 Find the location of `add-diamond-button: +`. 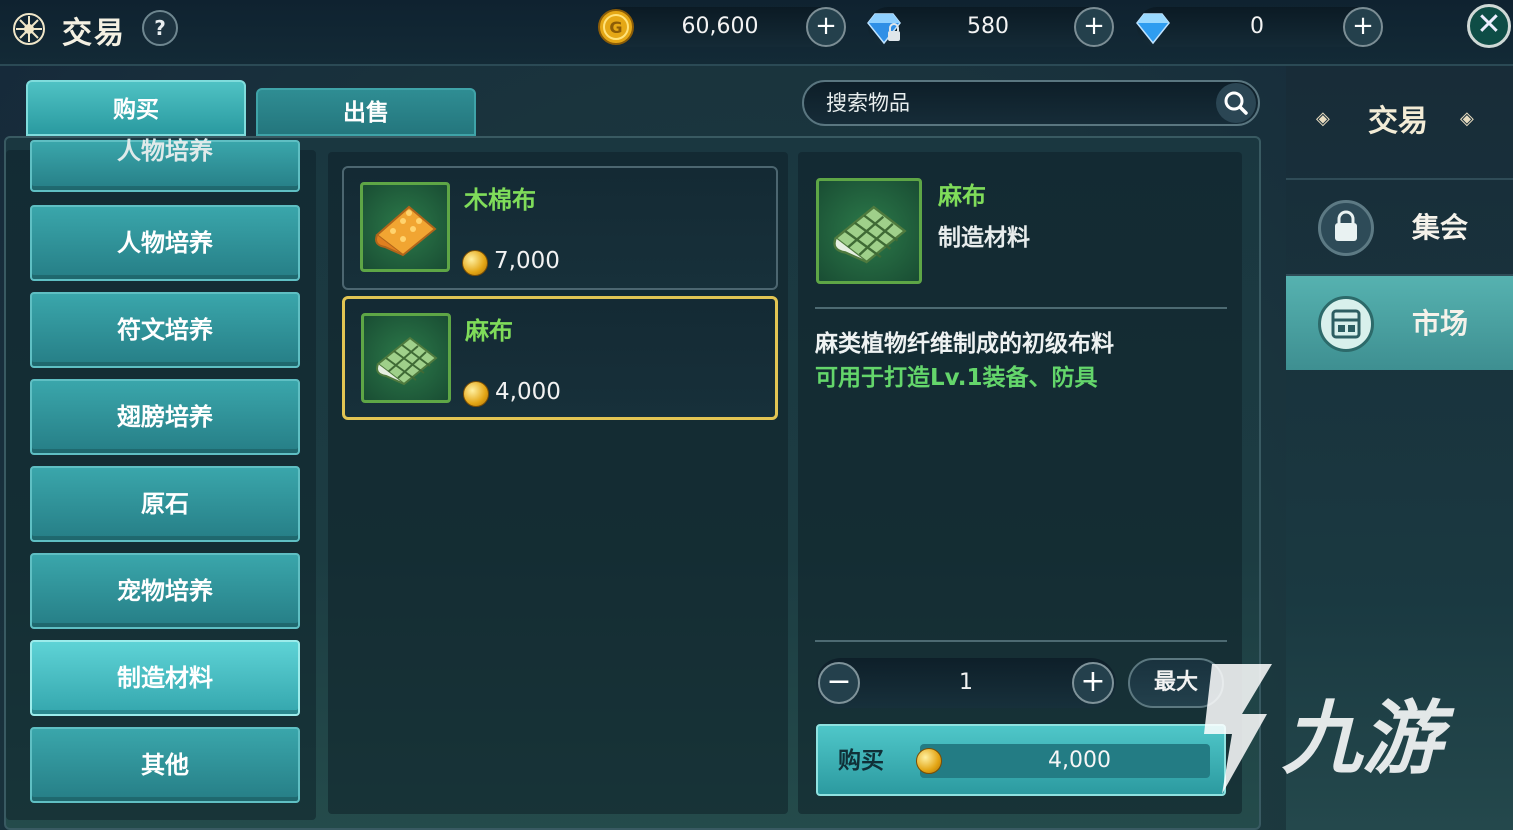

add-diamond-button: + is located at coordinates (1363, 27).